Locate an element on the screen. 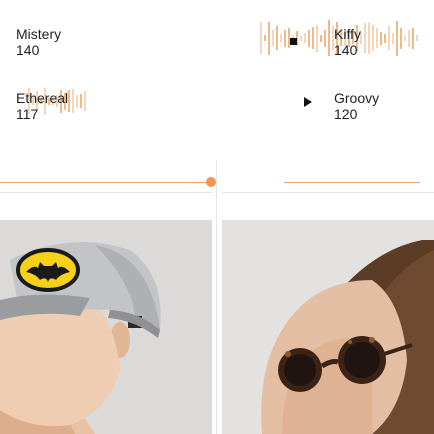  track-ethereal: Ethereal 117 is located at coordinates (106, 106).